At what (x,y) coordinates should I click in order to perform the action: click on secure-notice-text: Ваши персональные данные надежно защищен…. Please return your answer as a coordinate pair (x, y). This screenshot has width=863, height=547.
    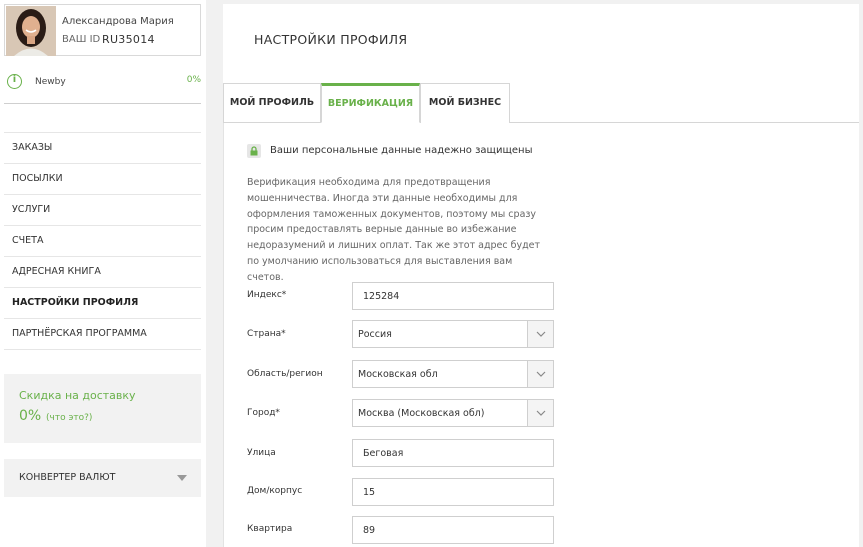
    Looking at the image, I should click on (401, 150).